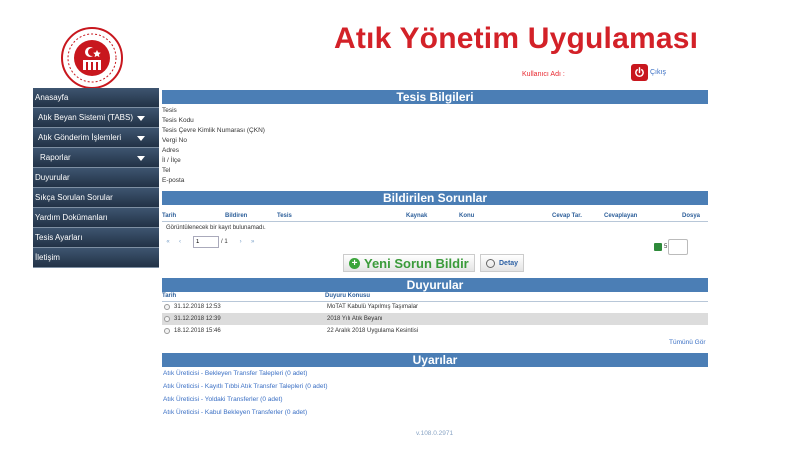 The height and width of the screenshot is (471, 800). Describe the element at coordinates (96, 258) in the screenshot. I see `sidebar-item-contact: İletişim` at that location.